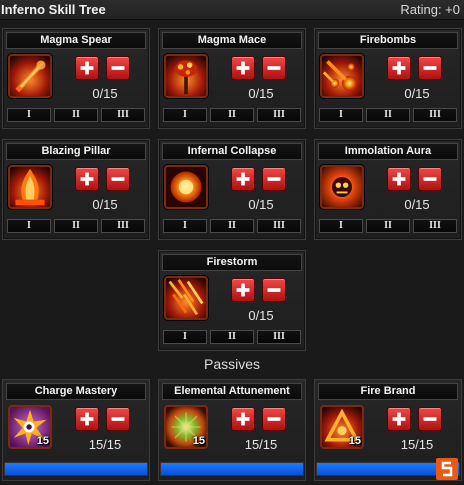  Describe the element at coordinates (342, 427) in the screenshot. I see `fire-brand-icon: 15` at that location.